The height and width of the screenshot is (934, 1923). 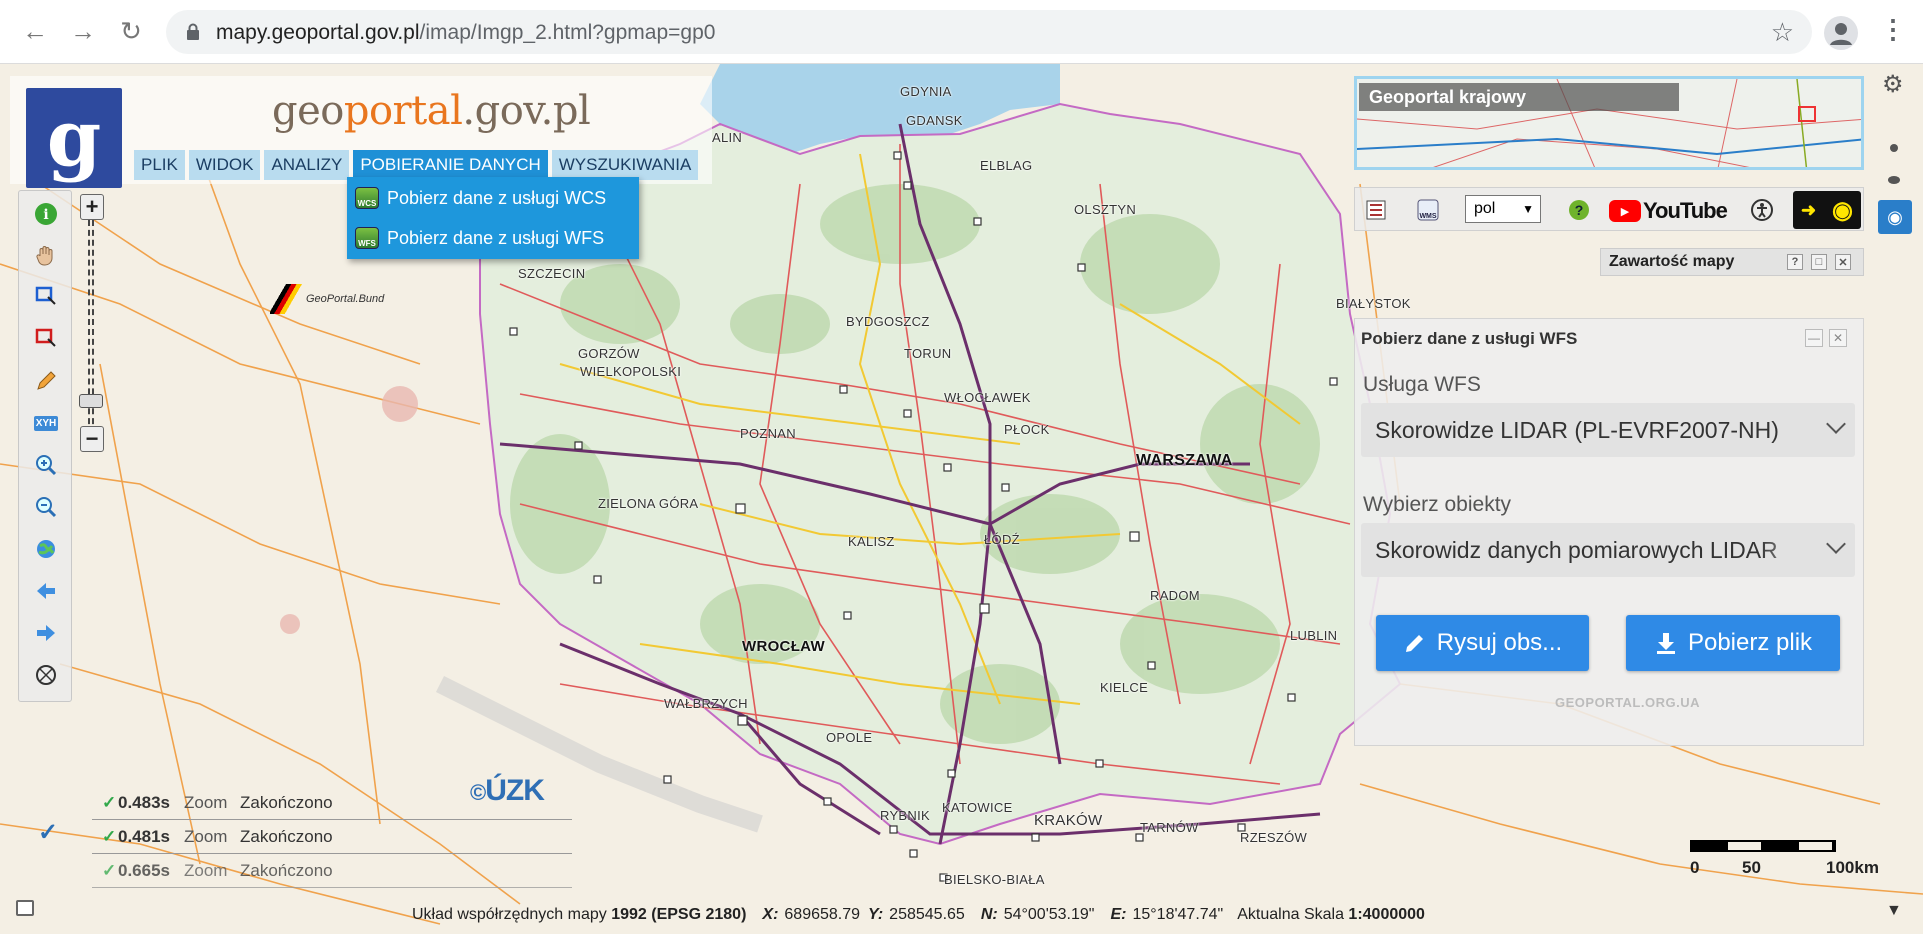 I want to click on chevron-down-icon: ▼, so click(x=1528, y=209).